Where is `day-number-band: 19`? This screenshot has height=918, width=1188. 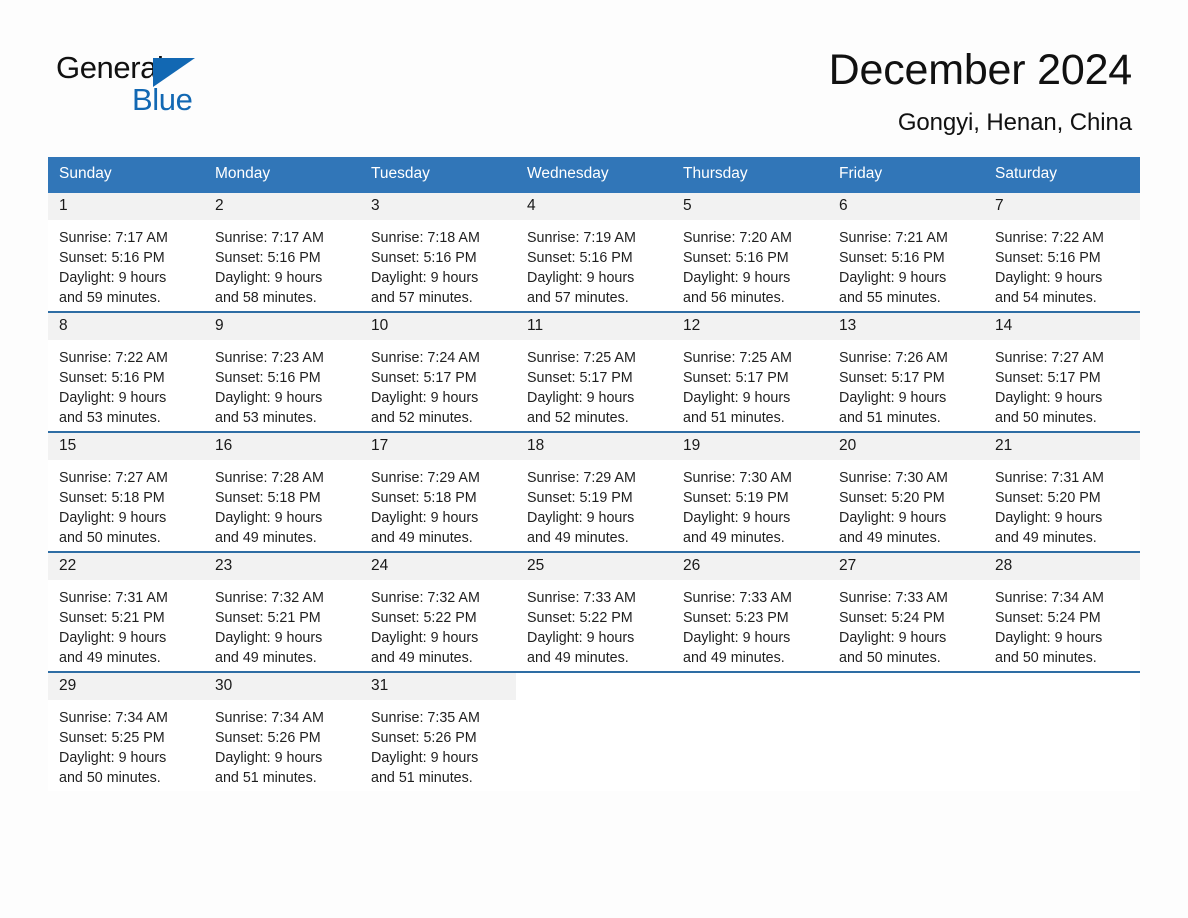 day-number-band: 19 is located at coordinates (750, 446).